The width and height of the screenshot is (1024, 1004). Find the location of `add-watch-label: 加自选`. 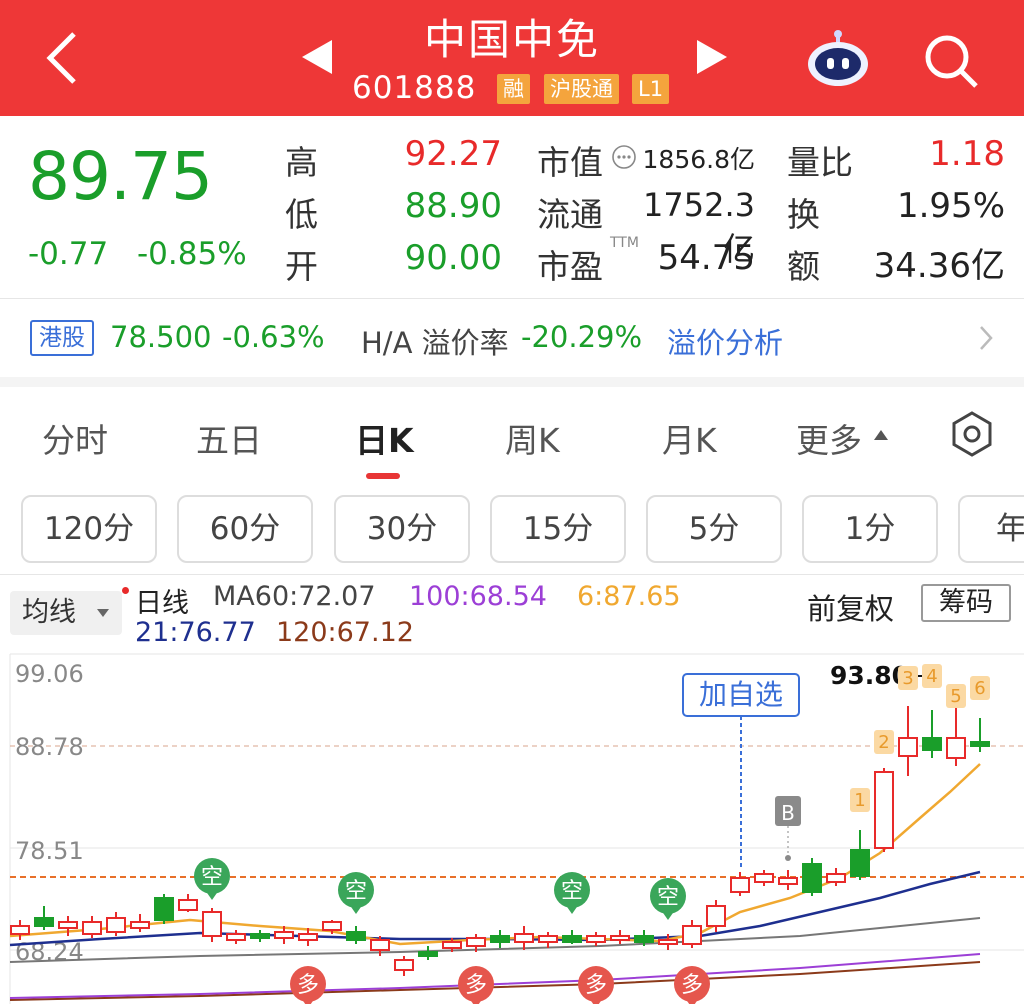

add-watch-label: 加自选 is located at coordinates (741, 694).